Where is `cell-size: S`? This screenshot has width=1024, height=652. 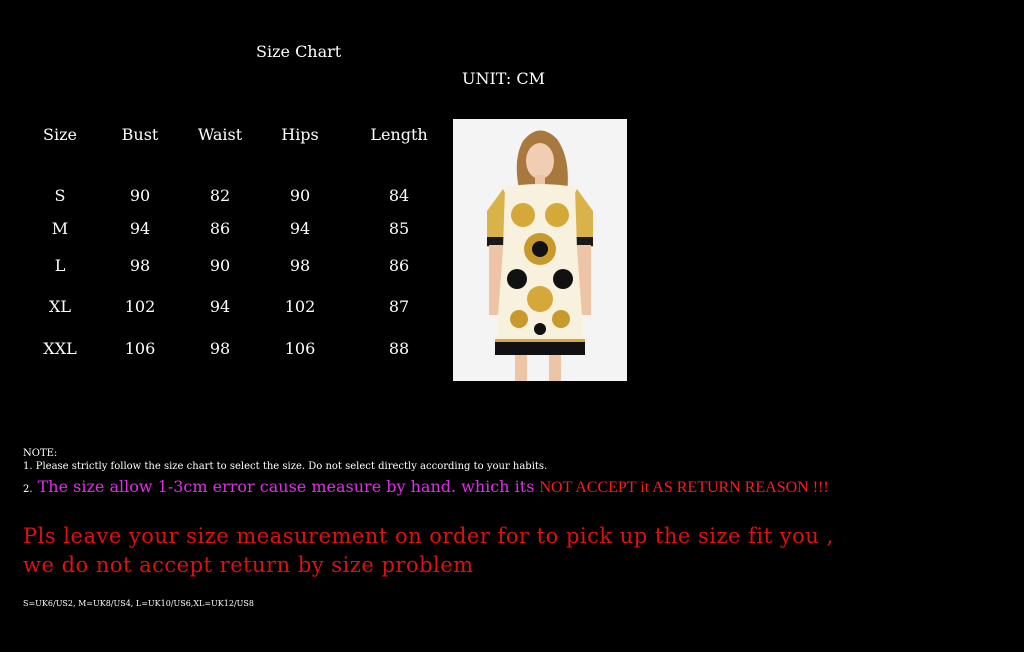 cell-size: S is located at coordinates (60, 195).